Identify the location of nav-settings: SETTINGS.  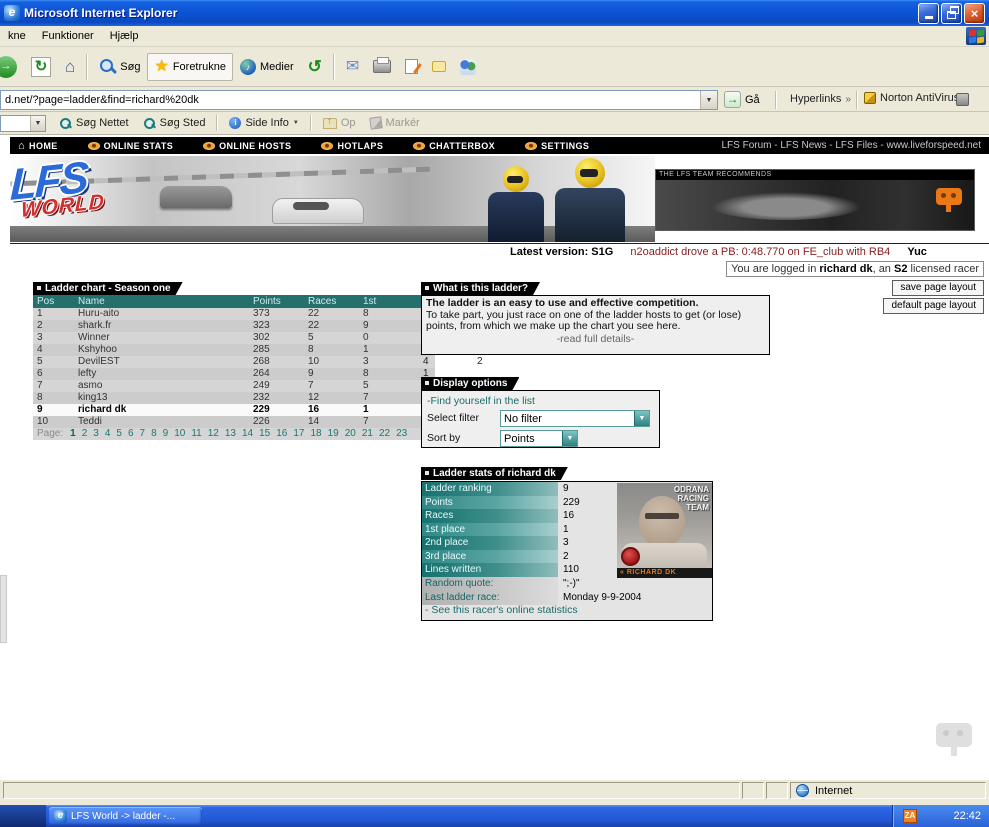
(557, 146).